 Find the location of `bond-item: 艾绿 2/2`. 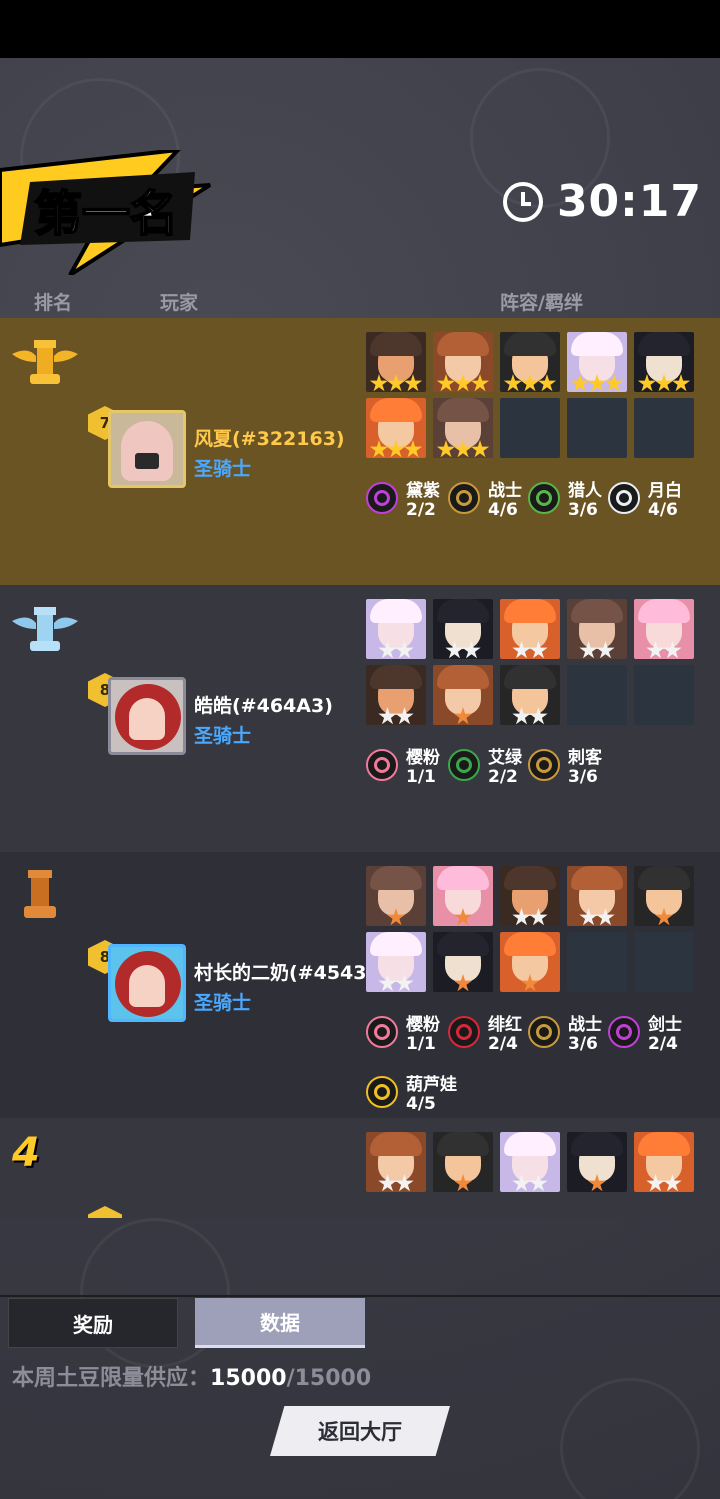

bond-item: 艾绿 2/2 is located at coordinates (490, 768).